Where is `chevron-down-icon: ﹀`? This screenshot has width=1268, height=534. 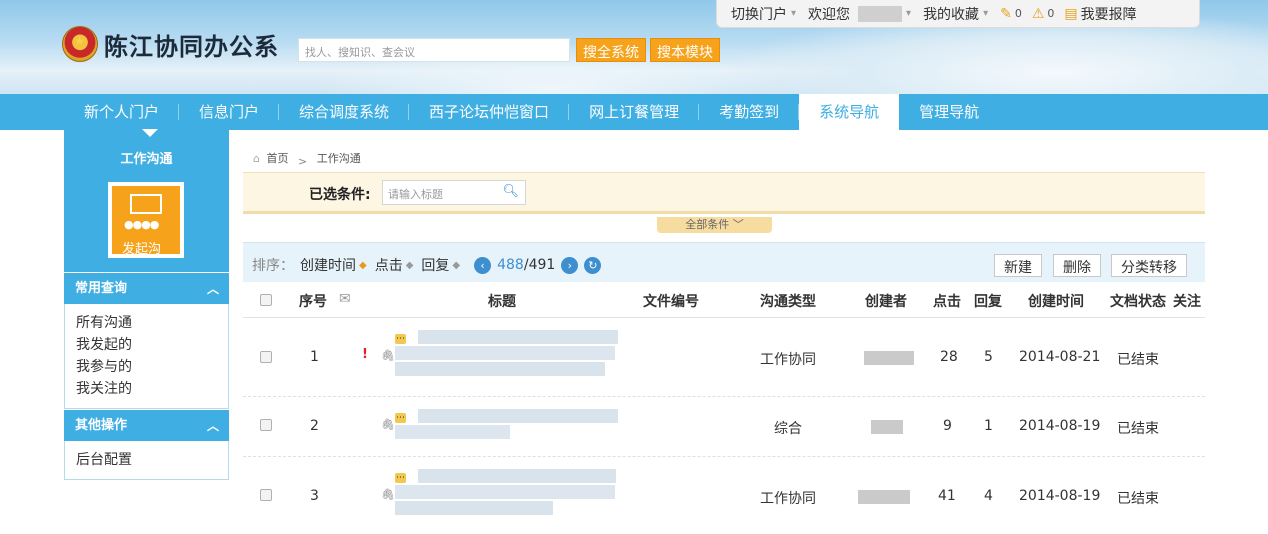
chevron-down-icon: ﹀ is located at coordinates (738, 224).